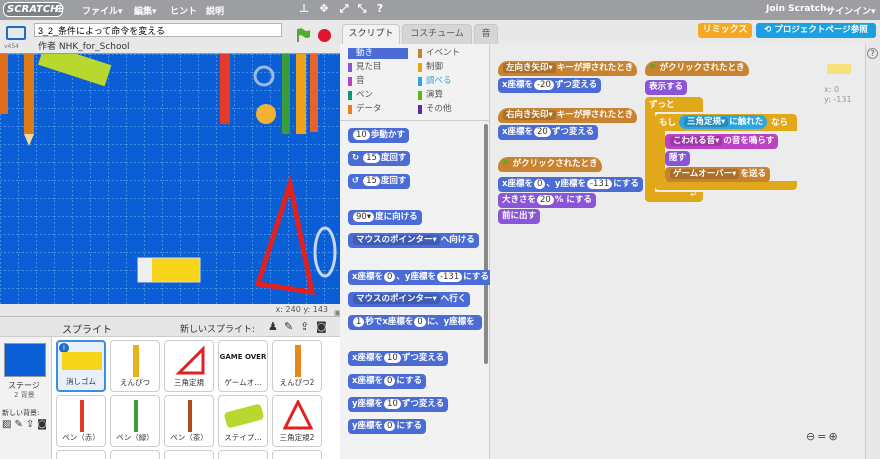 The height and width of the screenshot is (459, 880). Describe the element at coordinates (189, 366) in the screenshot. I see `sprite-tile-triangle: 三角定規` at that location.